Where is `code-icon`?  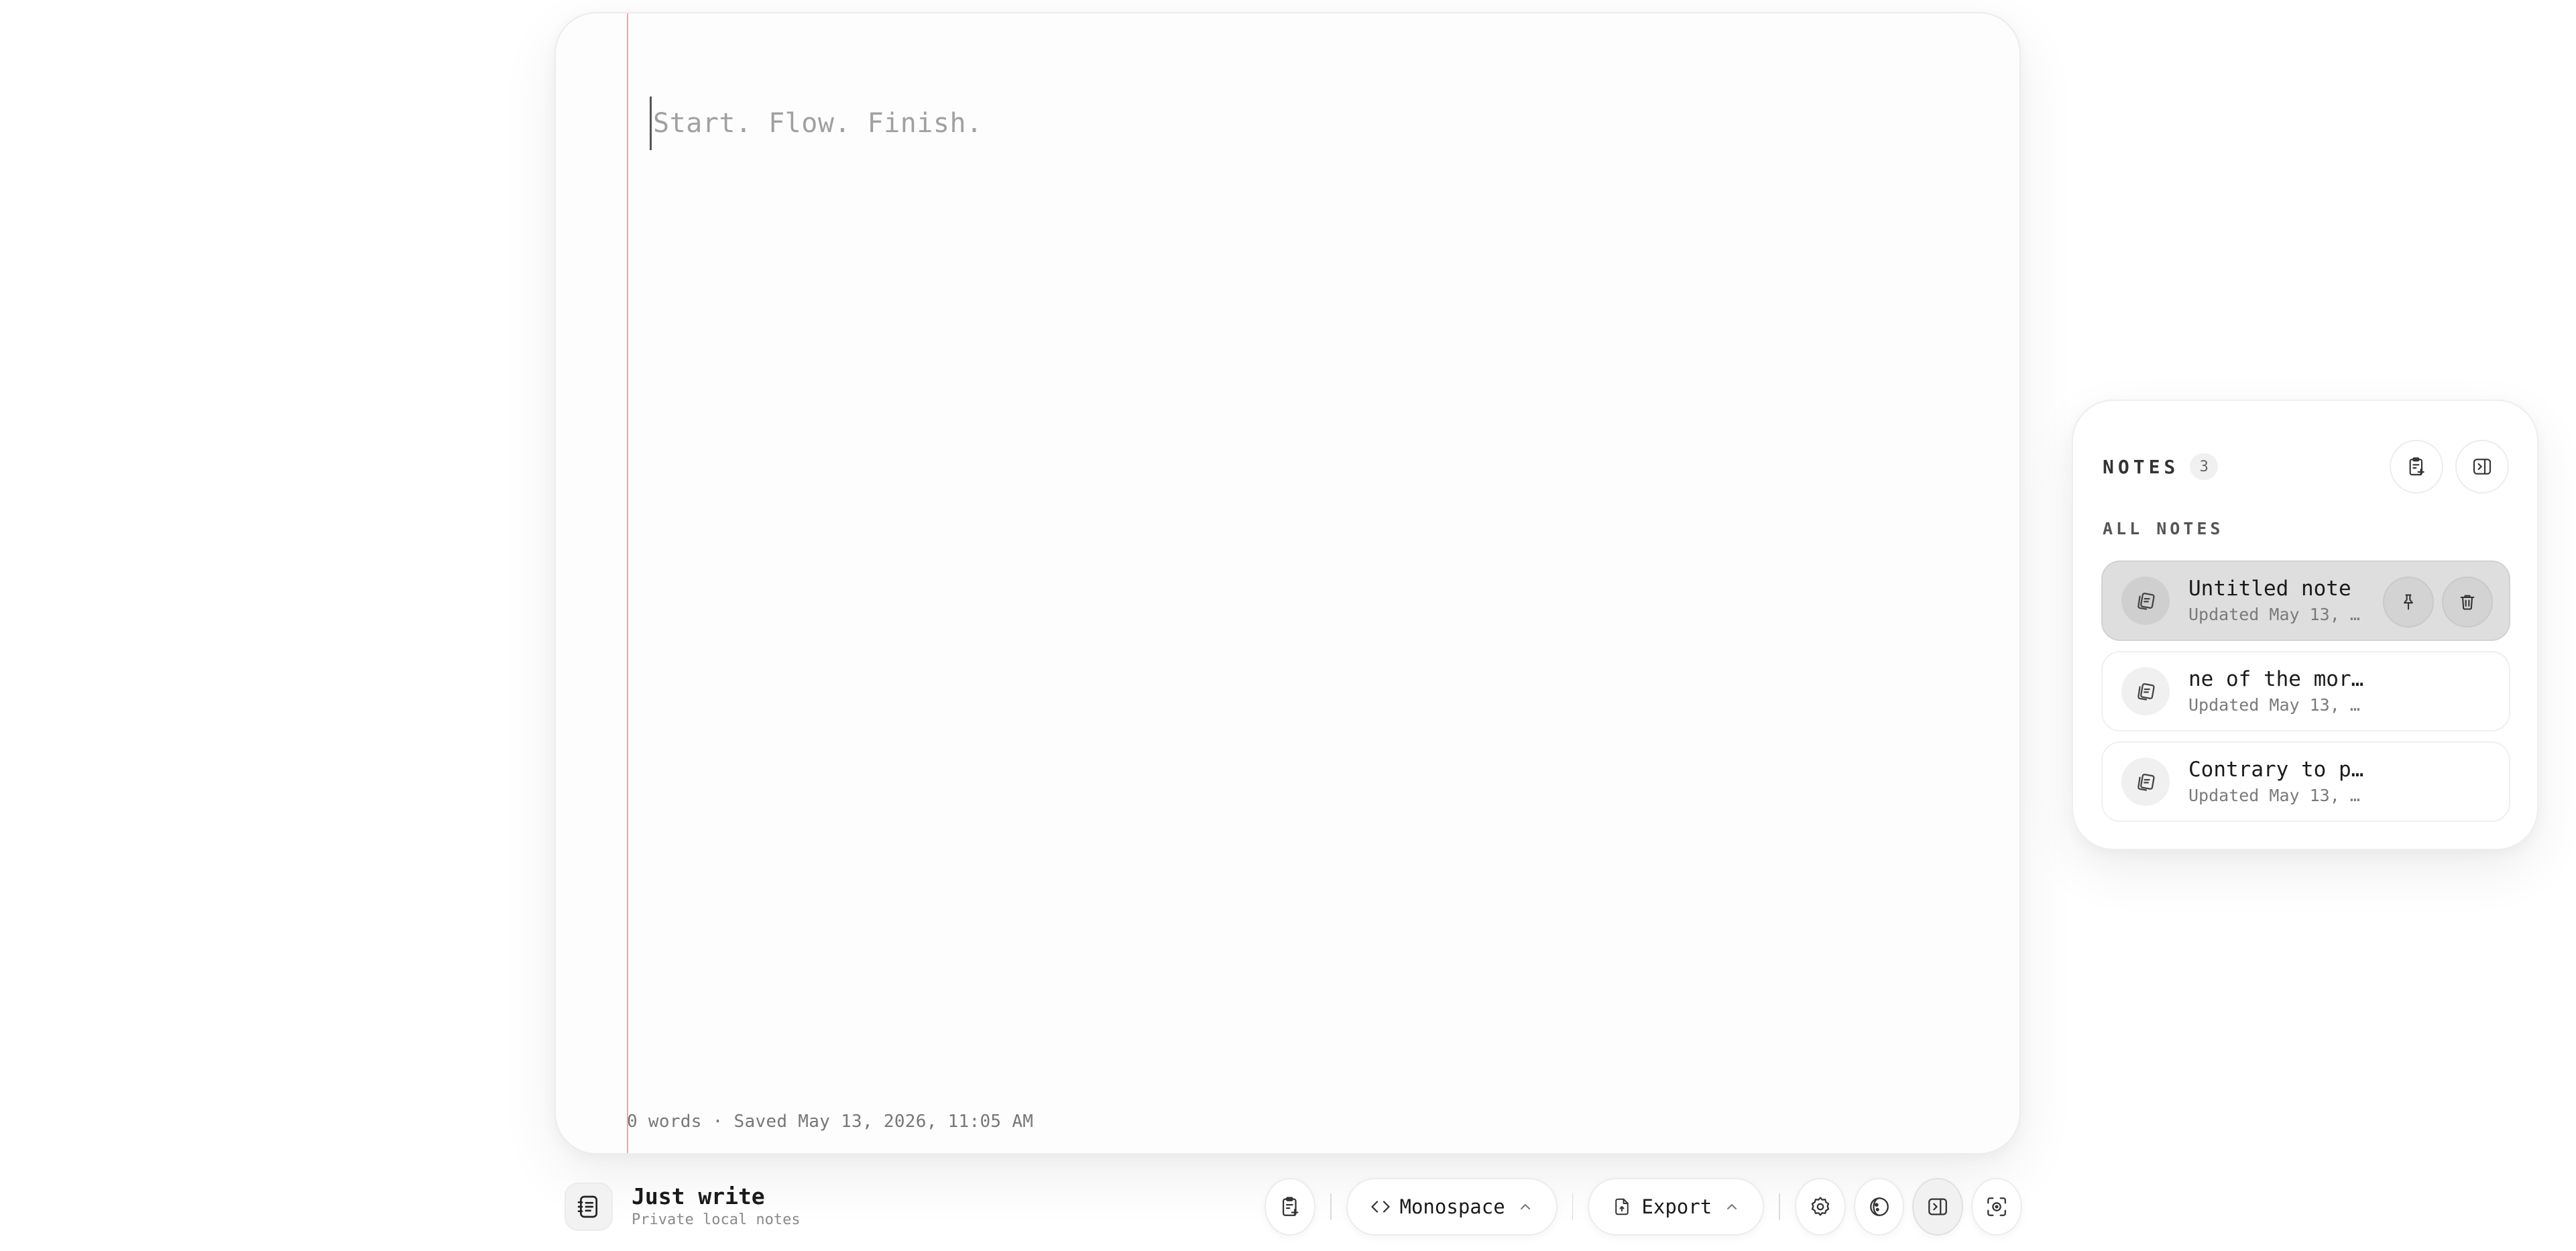
code-icon is located at coordinates (1380, 1207).